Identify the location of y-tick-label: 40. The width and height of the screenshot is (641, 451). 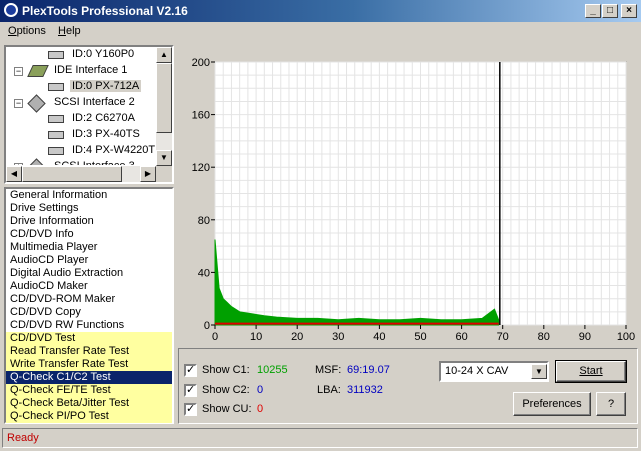
(204, 273).